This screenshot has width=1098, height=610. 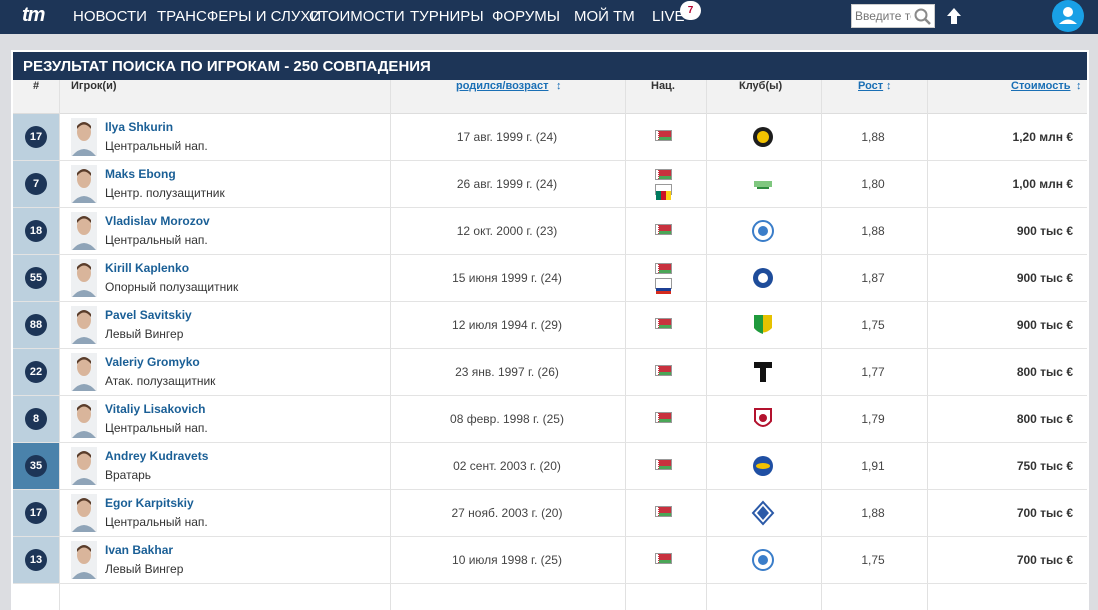 What do you see at coordinates (502, 97) in the screenshot?
I see `column-header-born: родился/возраст` at bounding box center [502, 97].